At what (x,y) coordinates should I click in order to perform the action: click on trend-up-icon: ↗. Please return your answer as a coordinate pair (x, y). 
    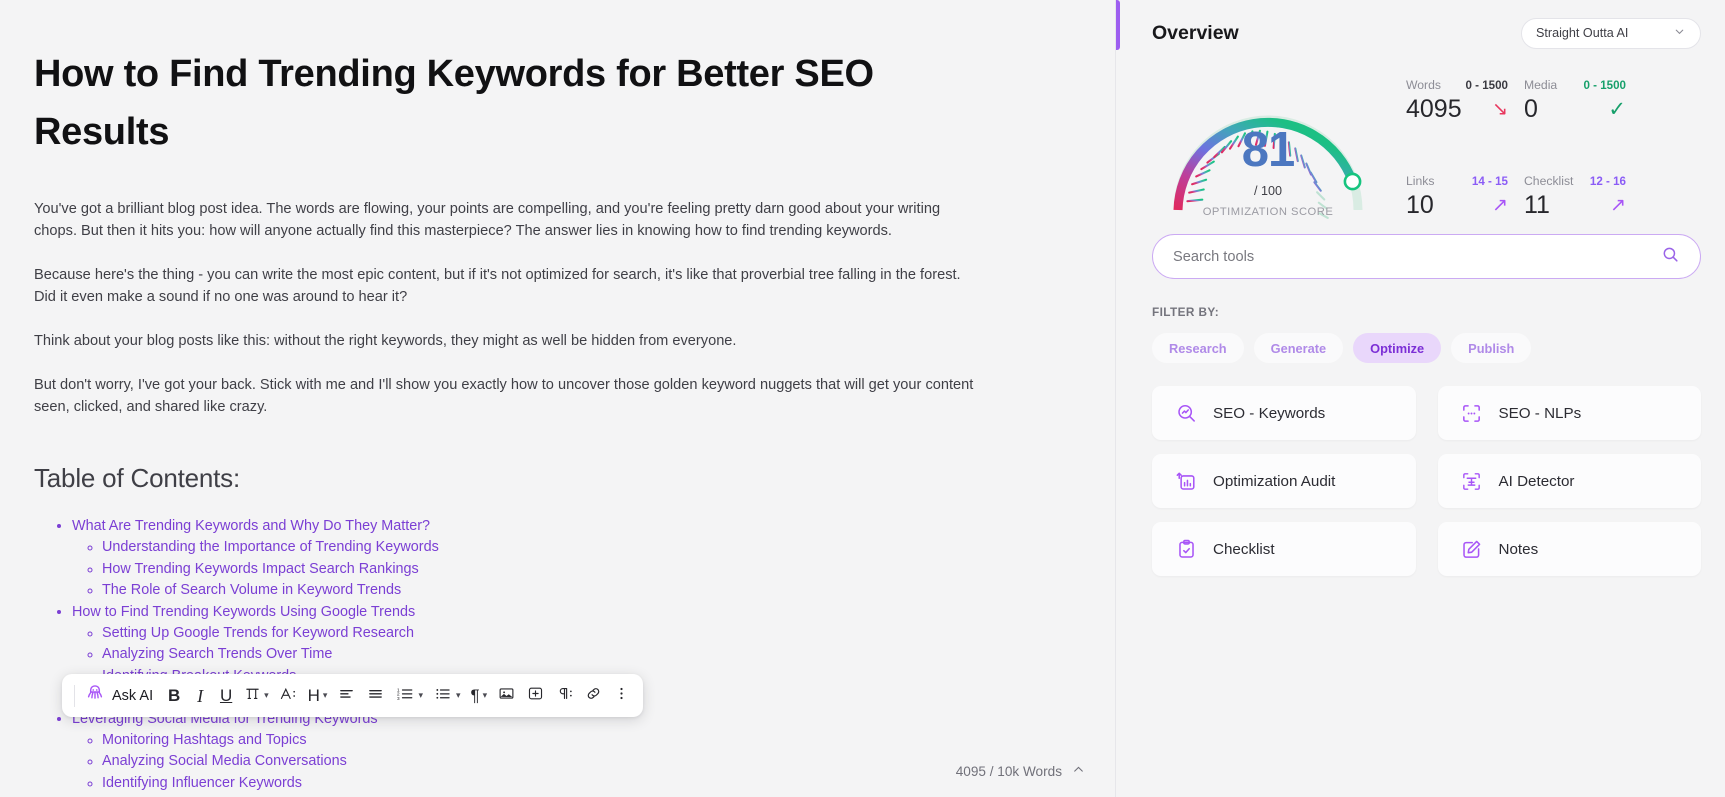
    Looking at the image, I should click on (1500, 205).